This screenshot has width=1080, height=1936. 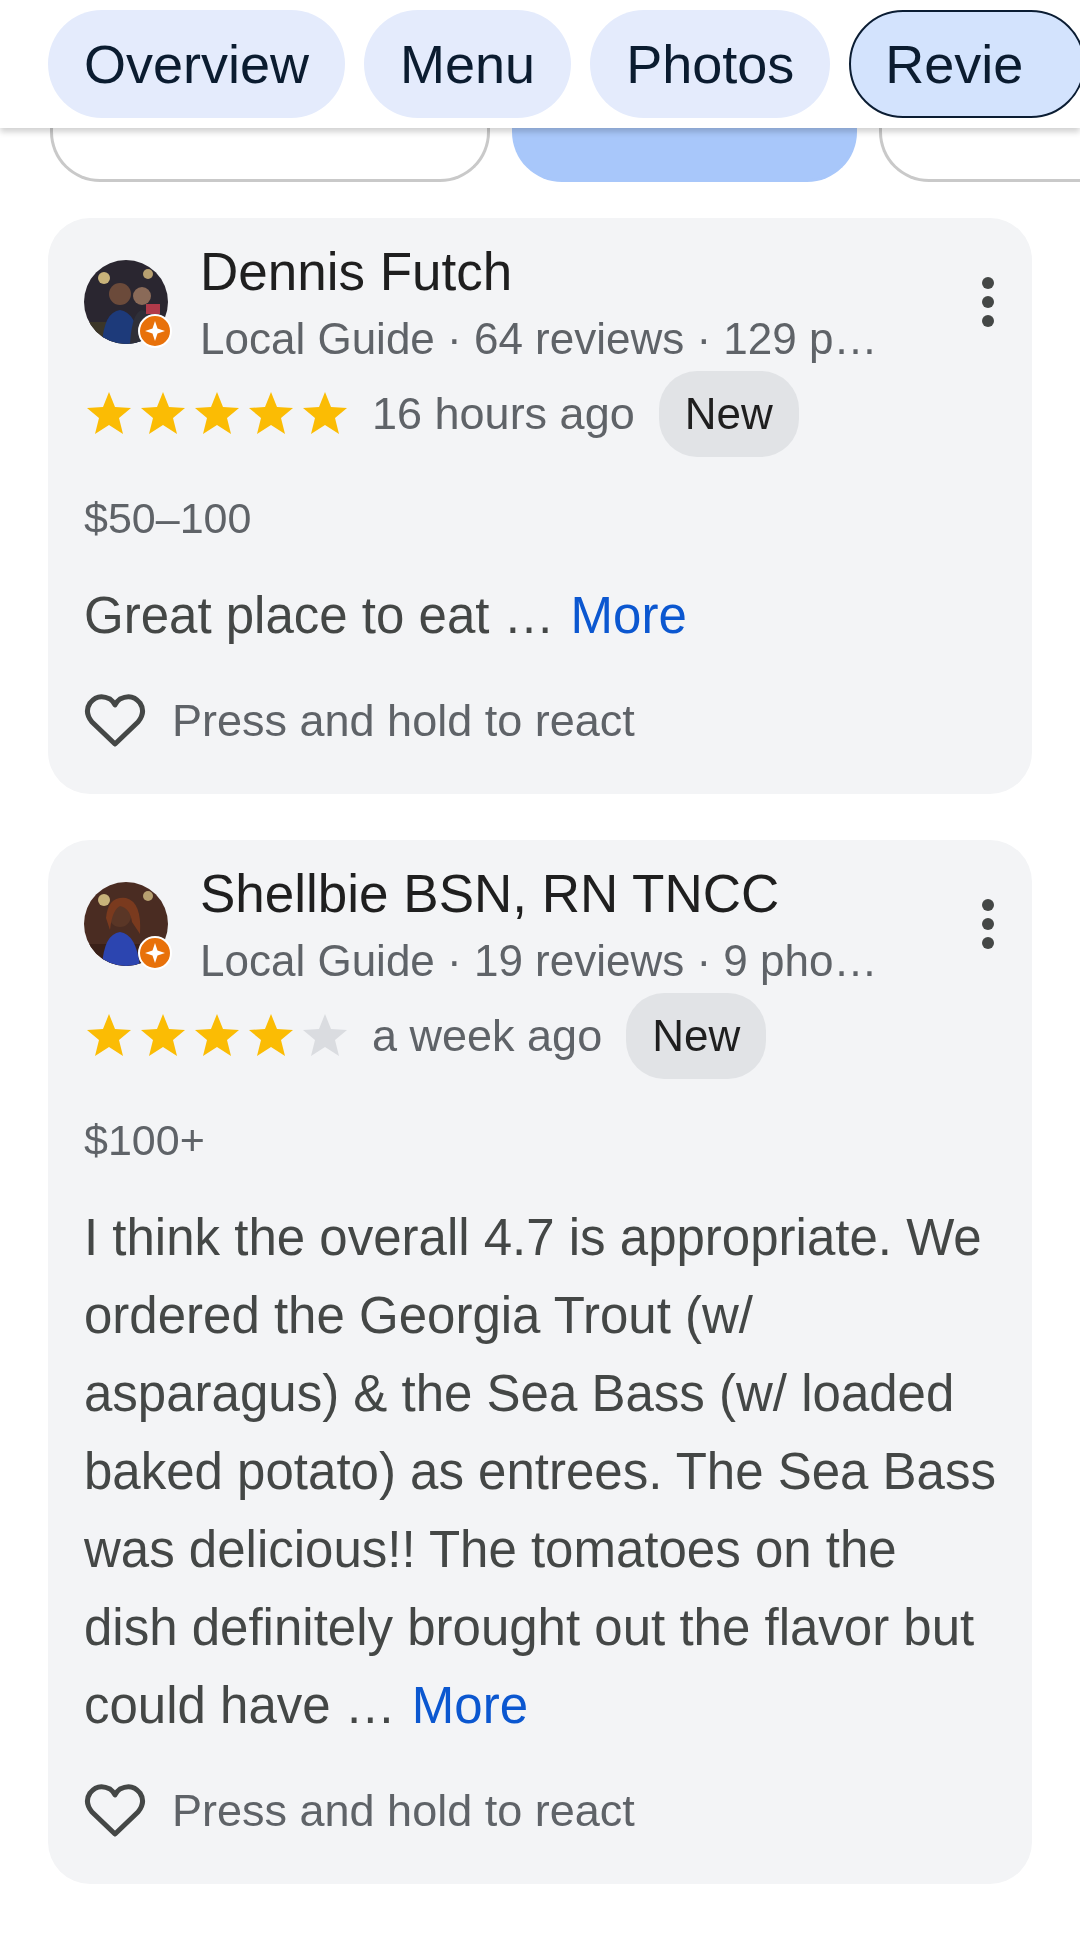 I want to click on review-text: Great place to eat … More, so click(x=386, y=615).